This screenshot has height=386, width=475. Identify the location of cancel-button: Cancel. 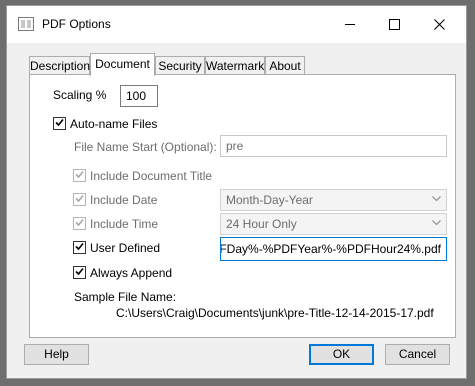
(417, 354).